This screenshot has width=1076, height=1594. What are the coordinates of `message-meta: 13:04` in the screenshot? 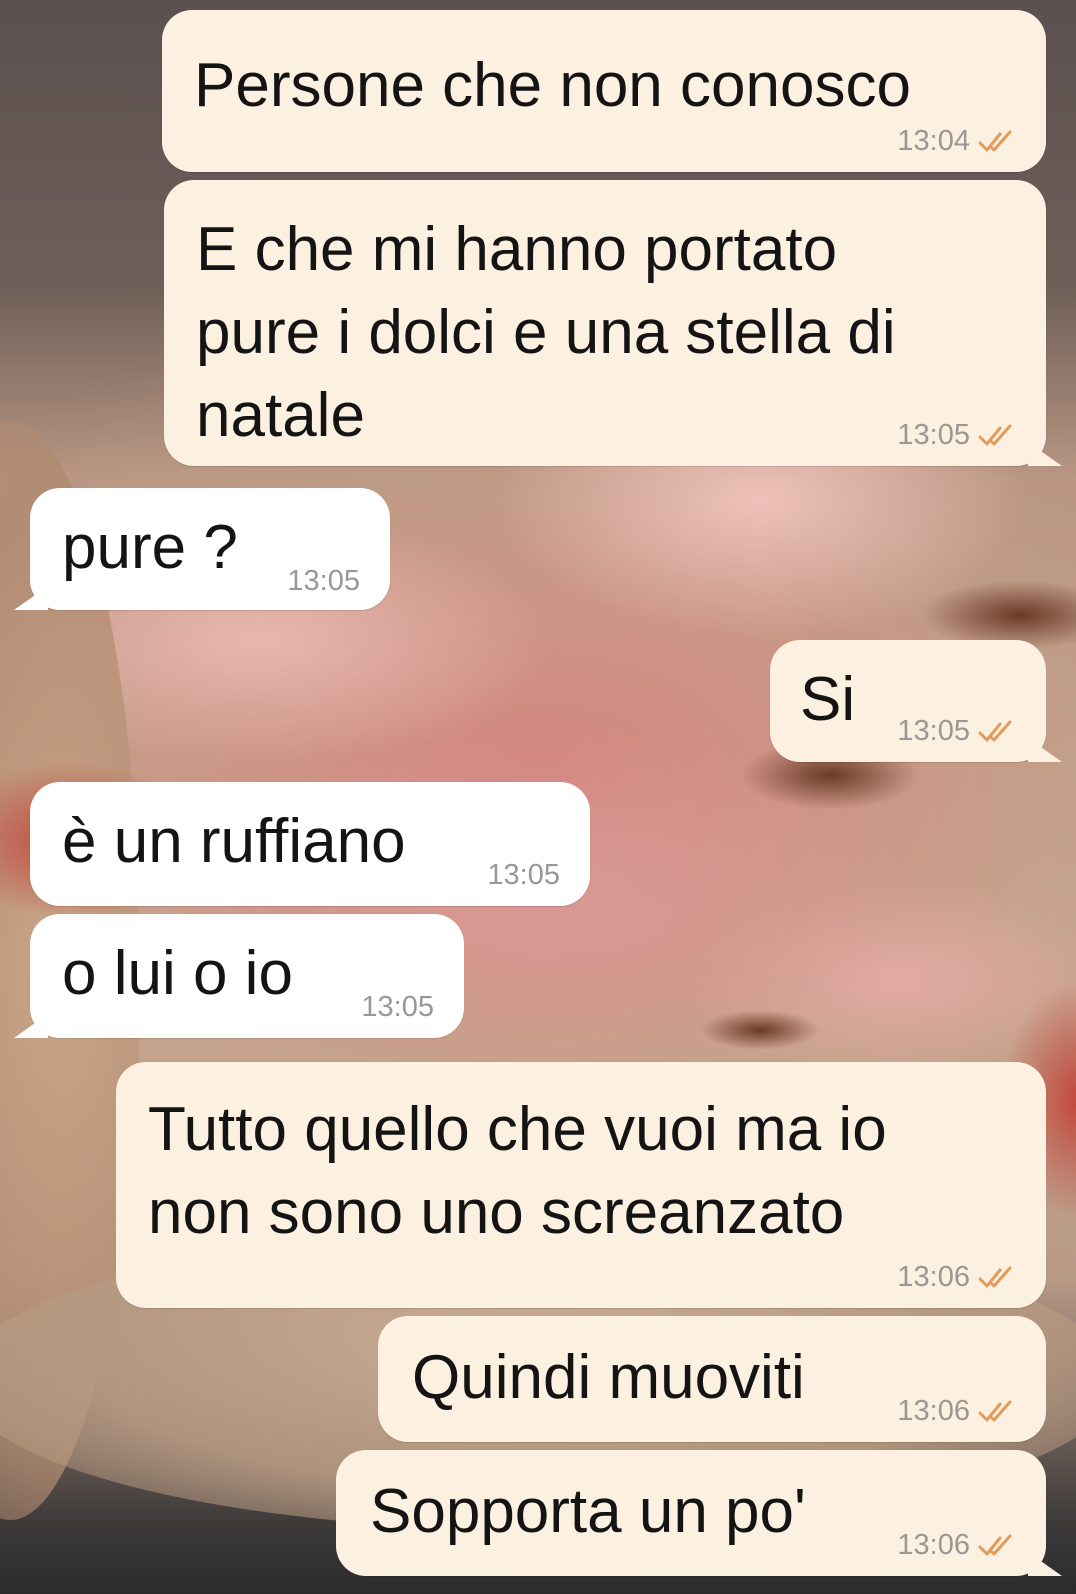 It's located at (958, 141).